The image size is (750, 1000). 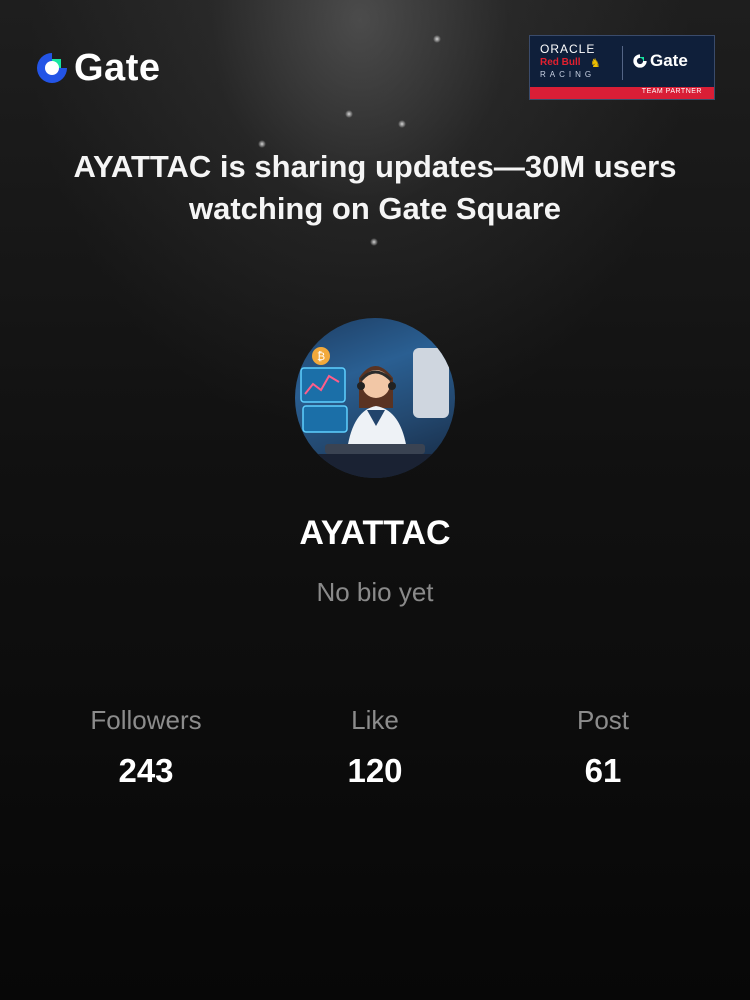 What do you see at coordinates (603, 770) in the screenshot?
I see `stat-value: 61` at bounding box center [603, 770].